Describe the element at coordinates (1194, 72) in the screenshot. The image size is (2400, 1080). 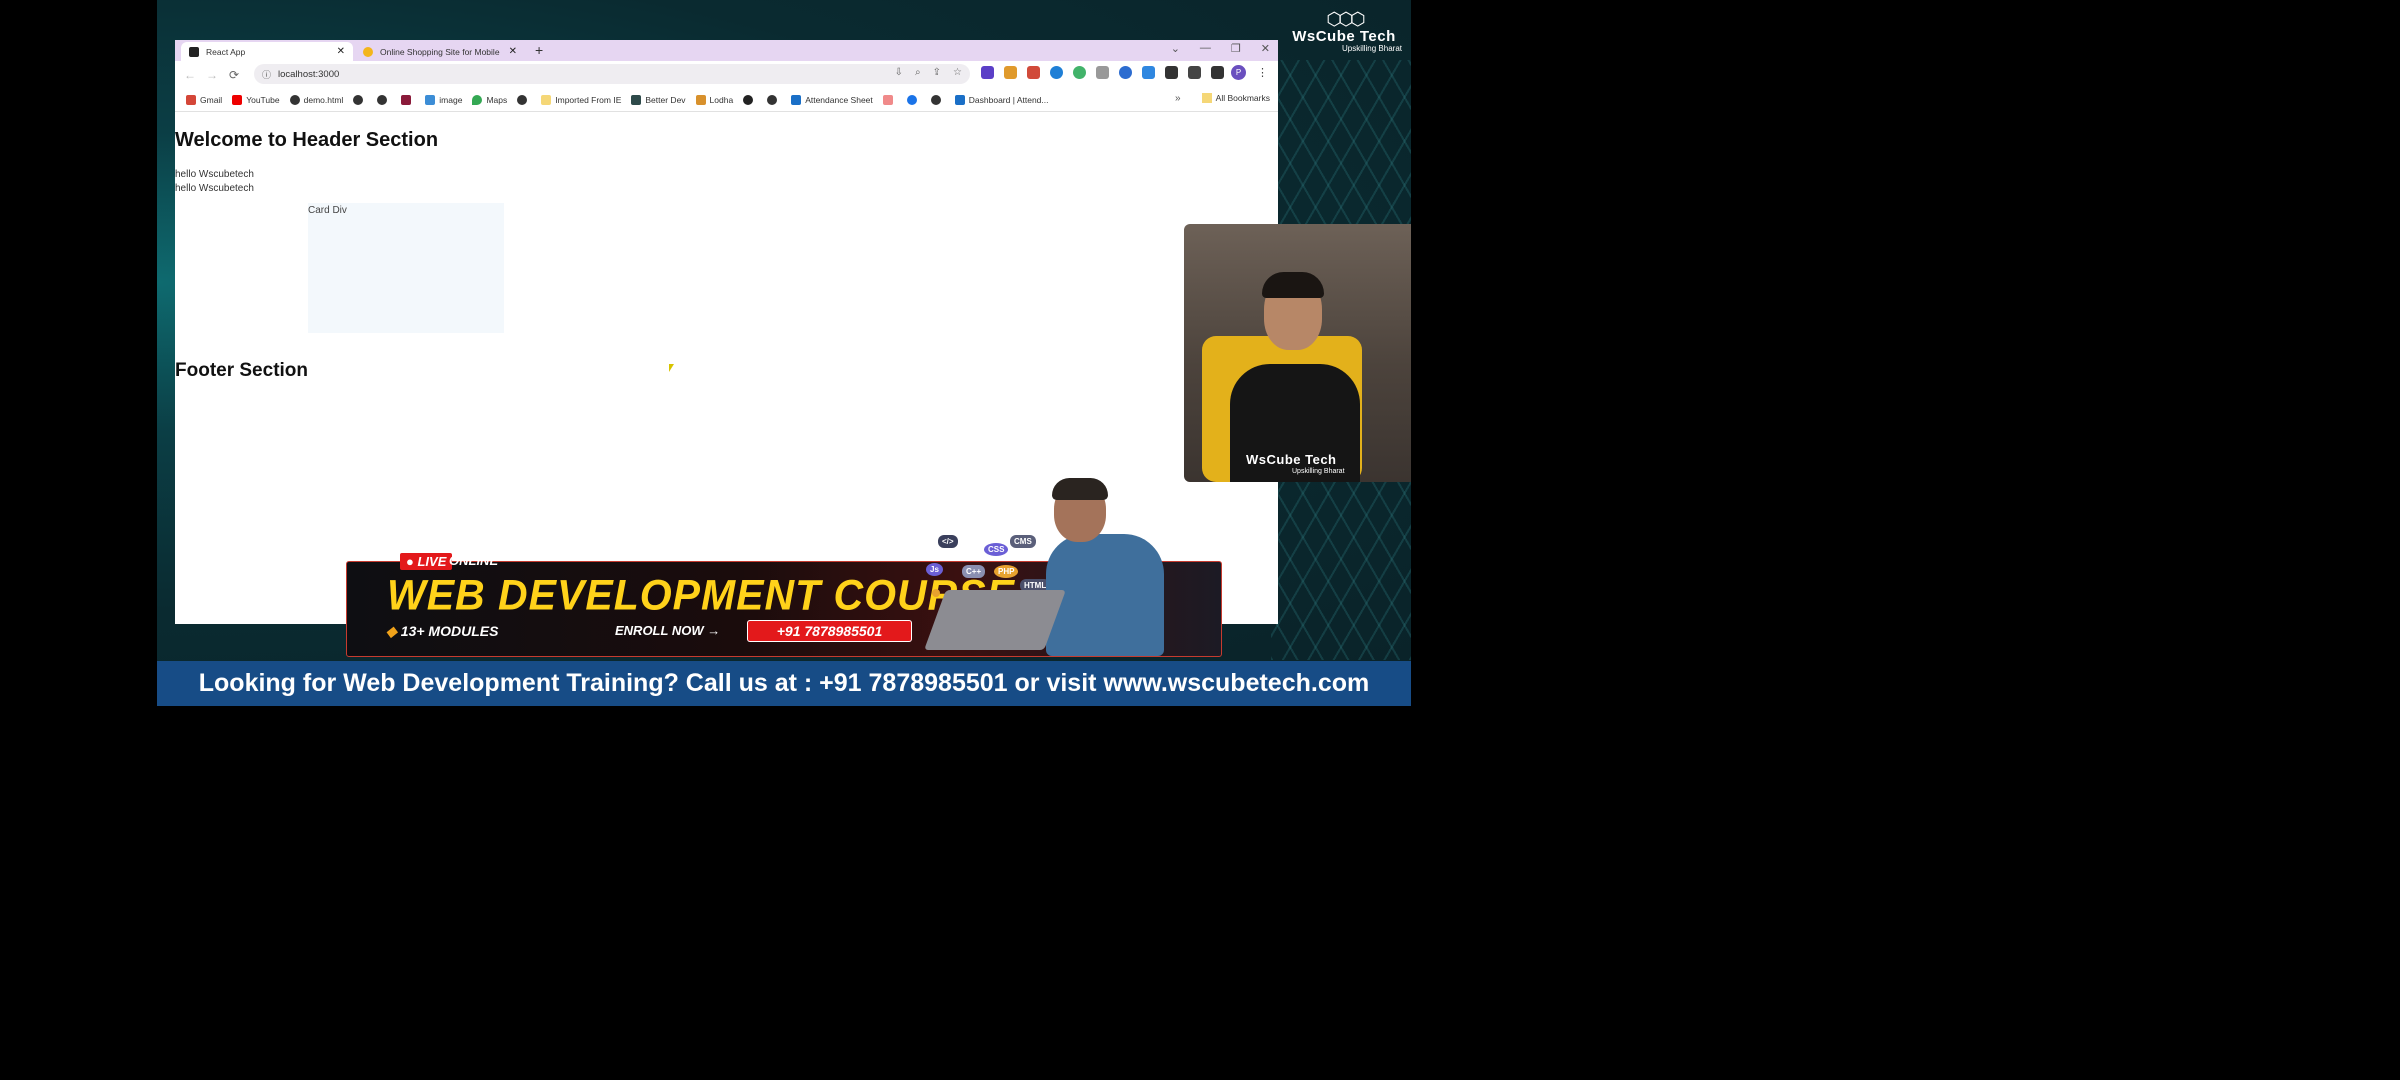
I see `download-icon` at that location.